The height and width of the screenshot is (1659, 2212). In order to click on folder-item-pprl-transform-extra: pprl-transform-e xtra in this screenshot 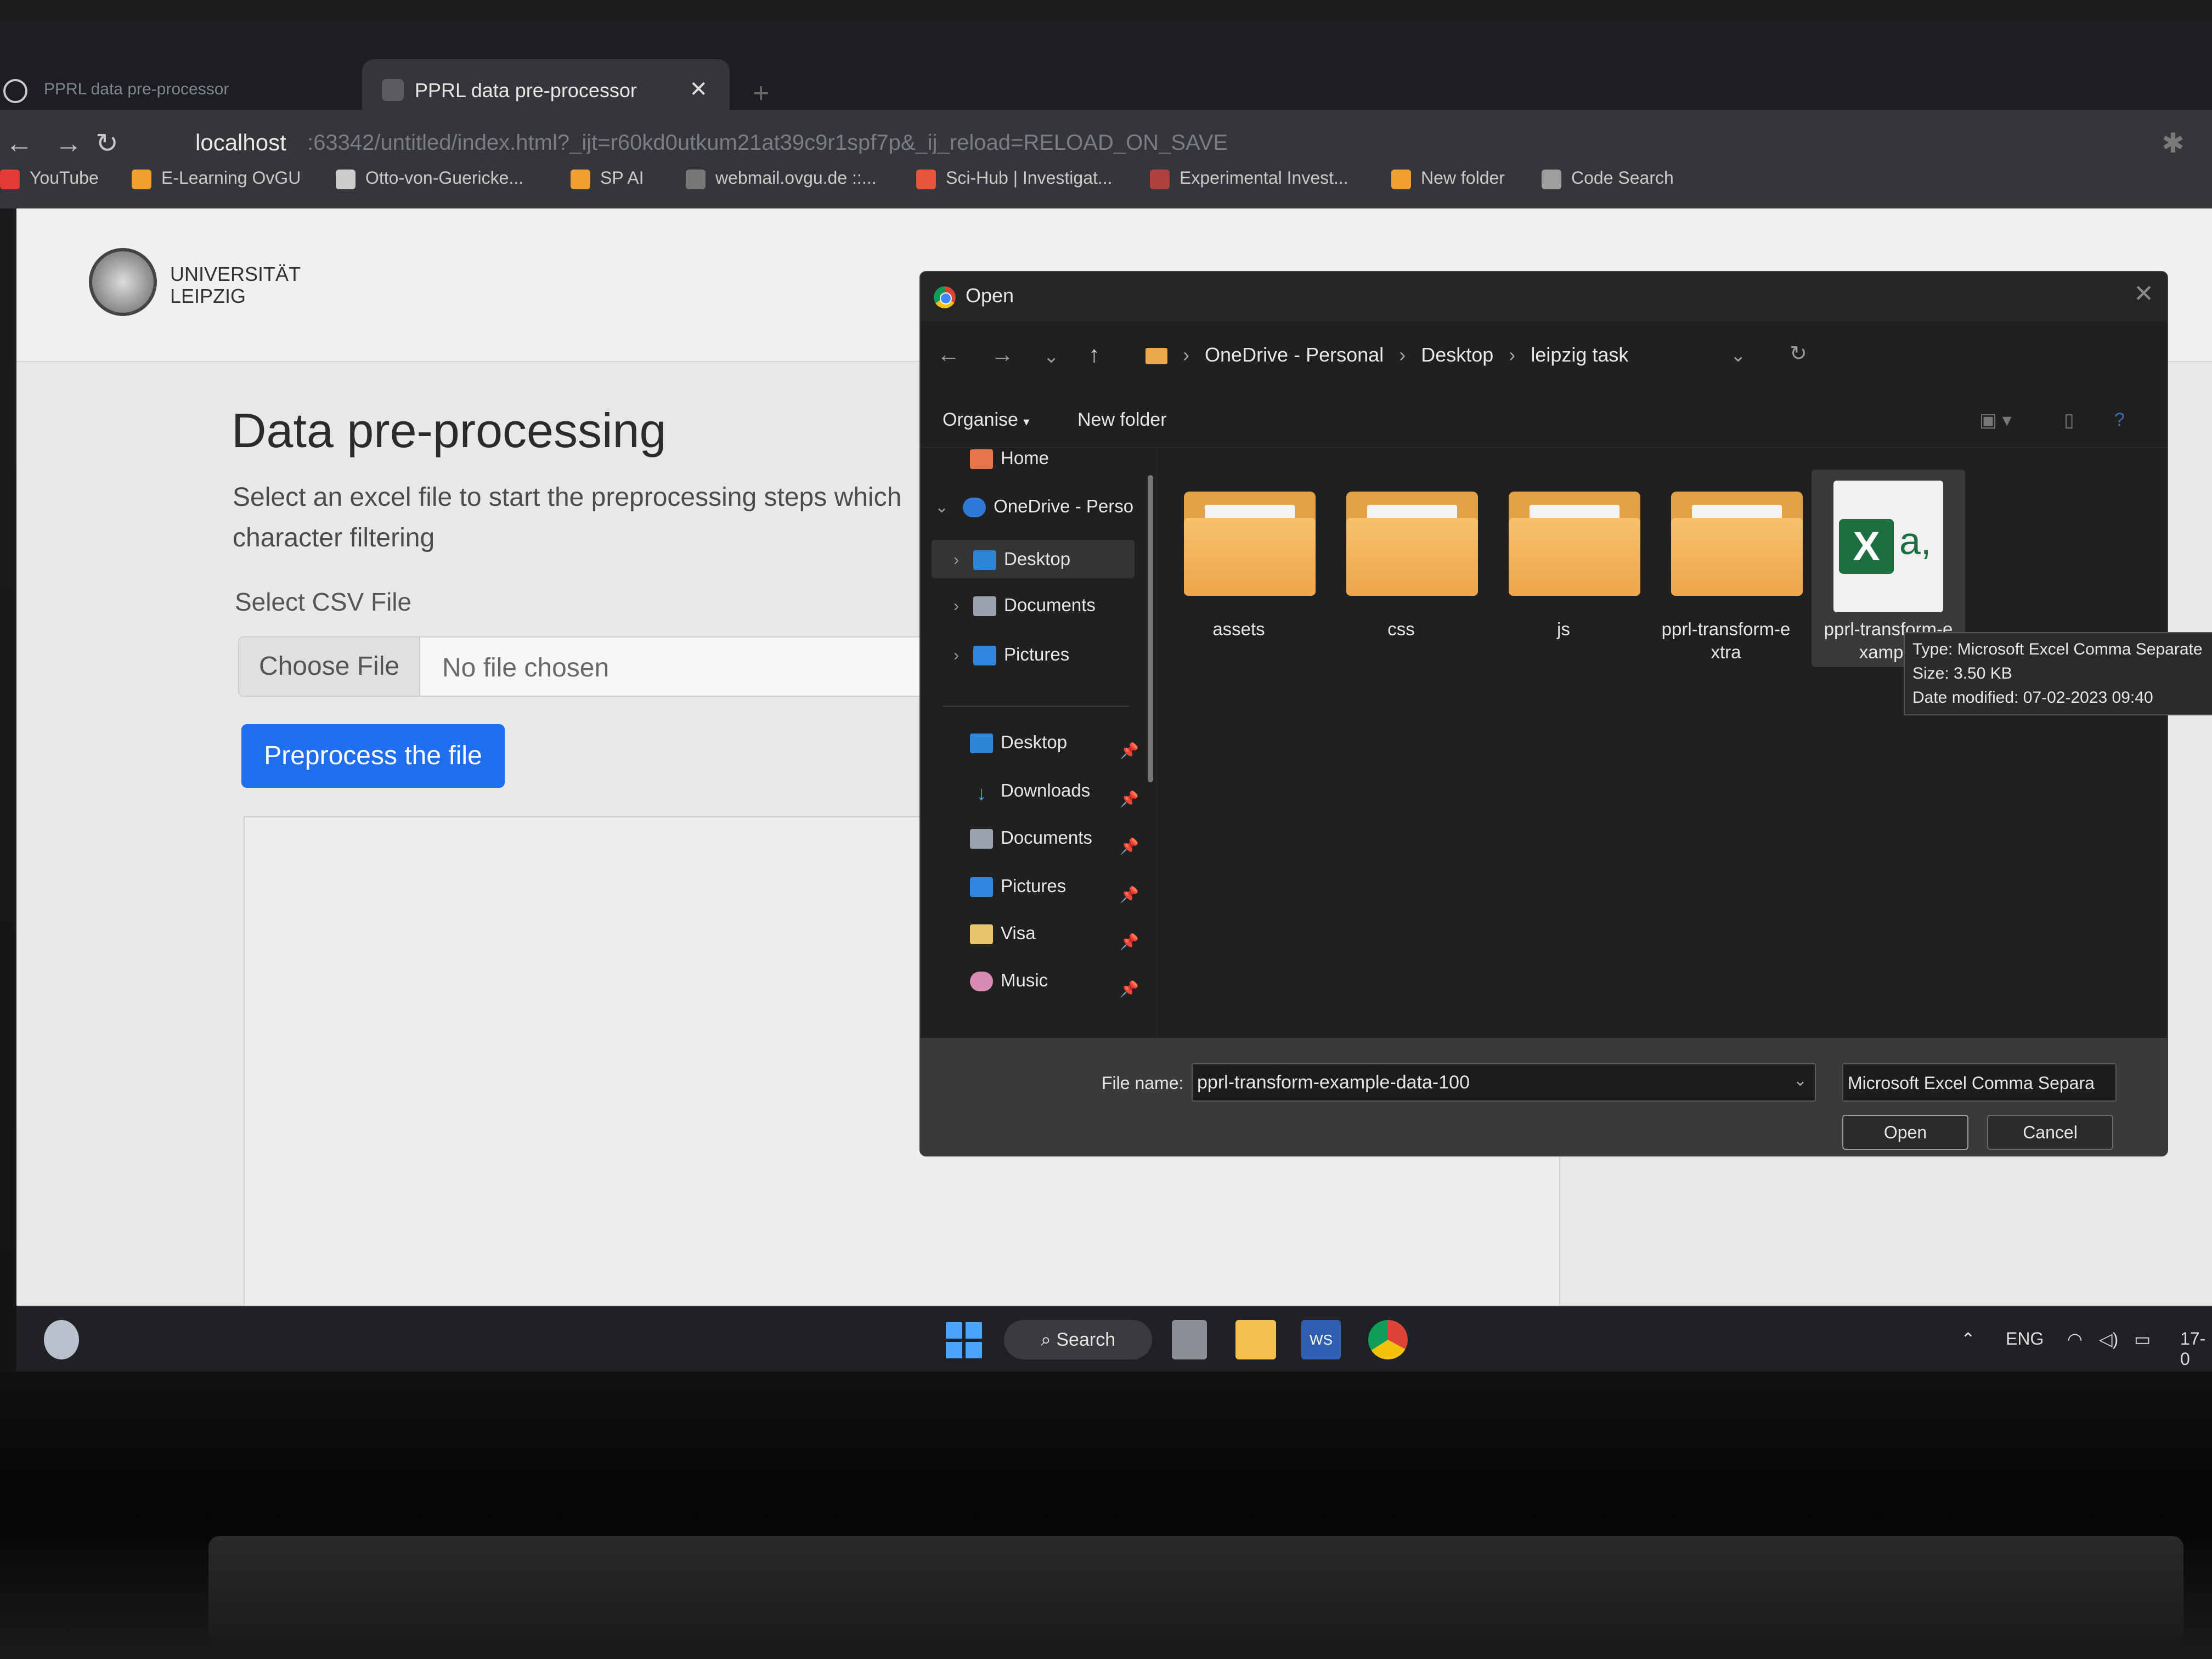, I will do `click(1726, 568)`.